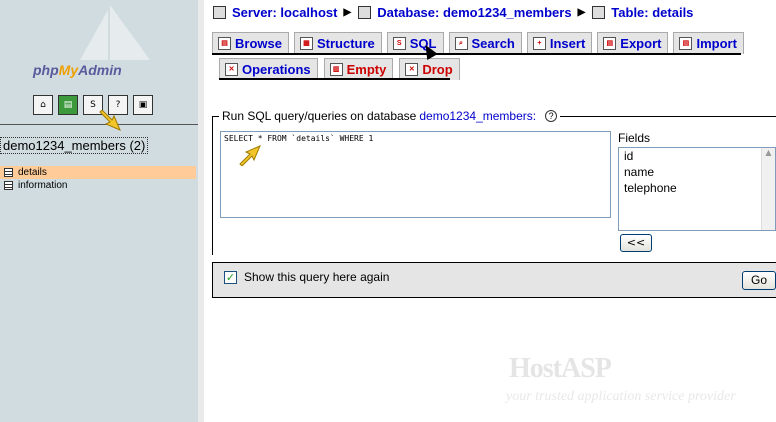  I want to click on tabs-row-2: ✕ Operations ▥ Empty ✕ Drop, so click(339, 69).